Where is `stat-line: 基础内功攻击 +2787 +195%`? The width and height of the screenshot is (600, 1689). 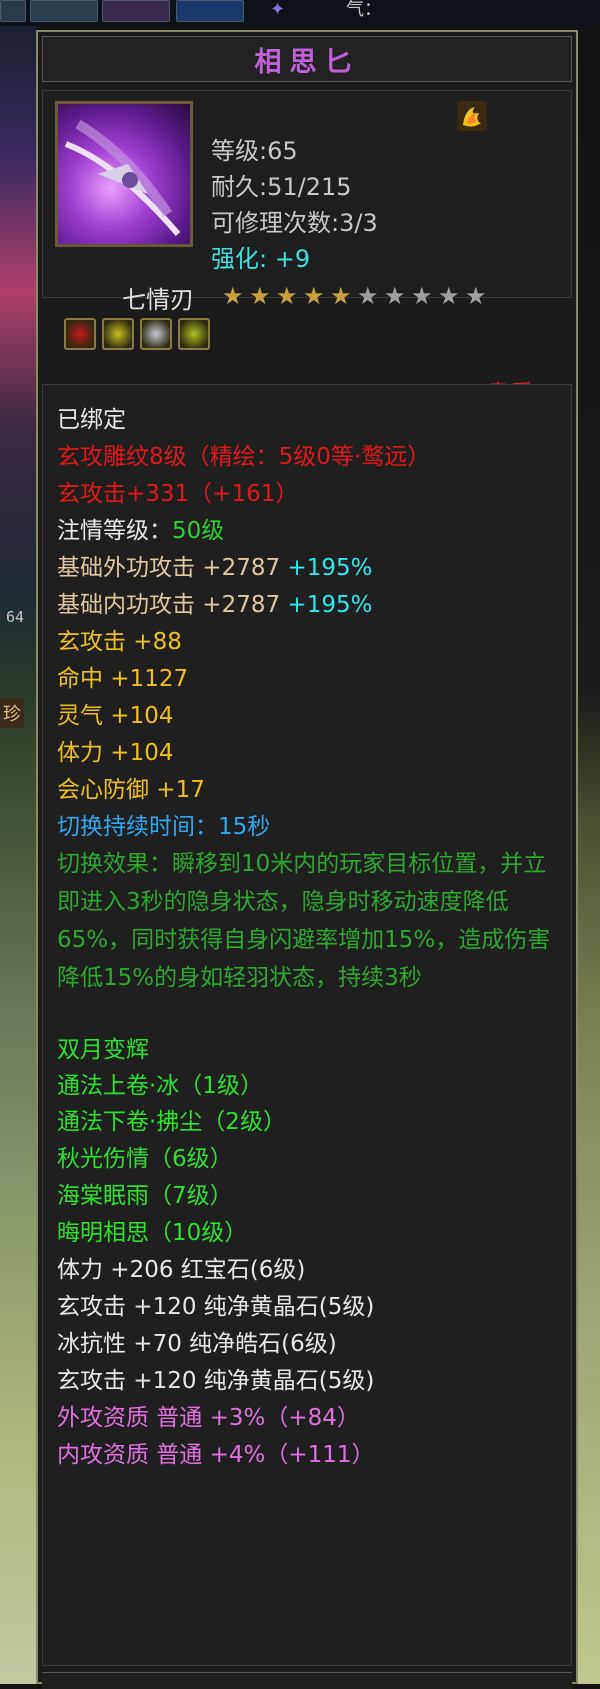
stat-line: 基础内功攻击 +2787 +195% is located at coordinates (214, 605).